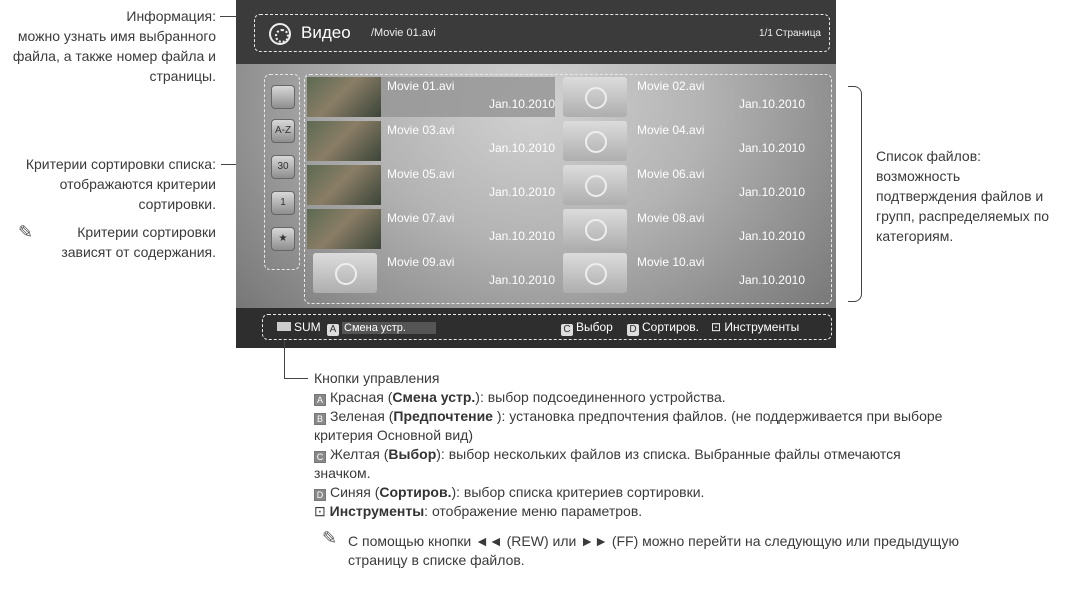 The height and width of the screenshot is (598, 1082). I want to click on screen-title: Видео, so click(326, 32).